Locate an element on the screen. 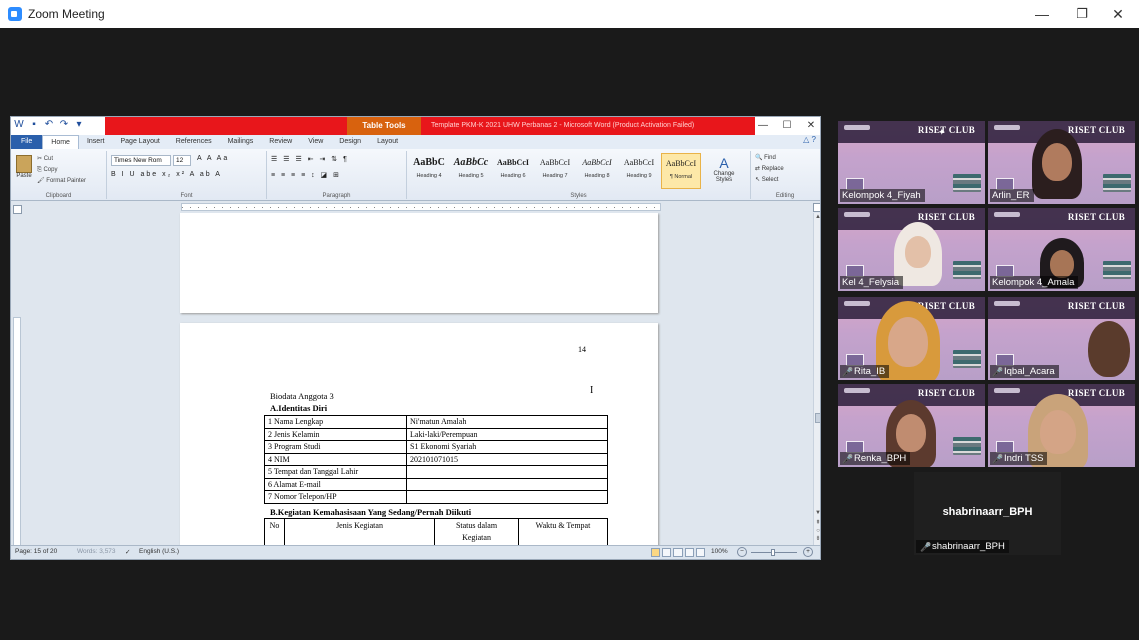  print-layout-button is located at coordinates (656, 552).